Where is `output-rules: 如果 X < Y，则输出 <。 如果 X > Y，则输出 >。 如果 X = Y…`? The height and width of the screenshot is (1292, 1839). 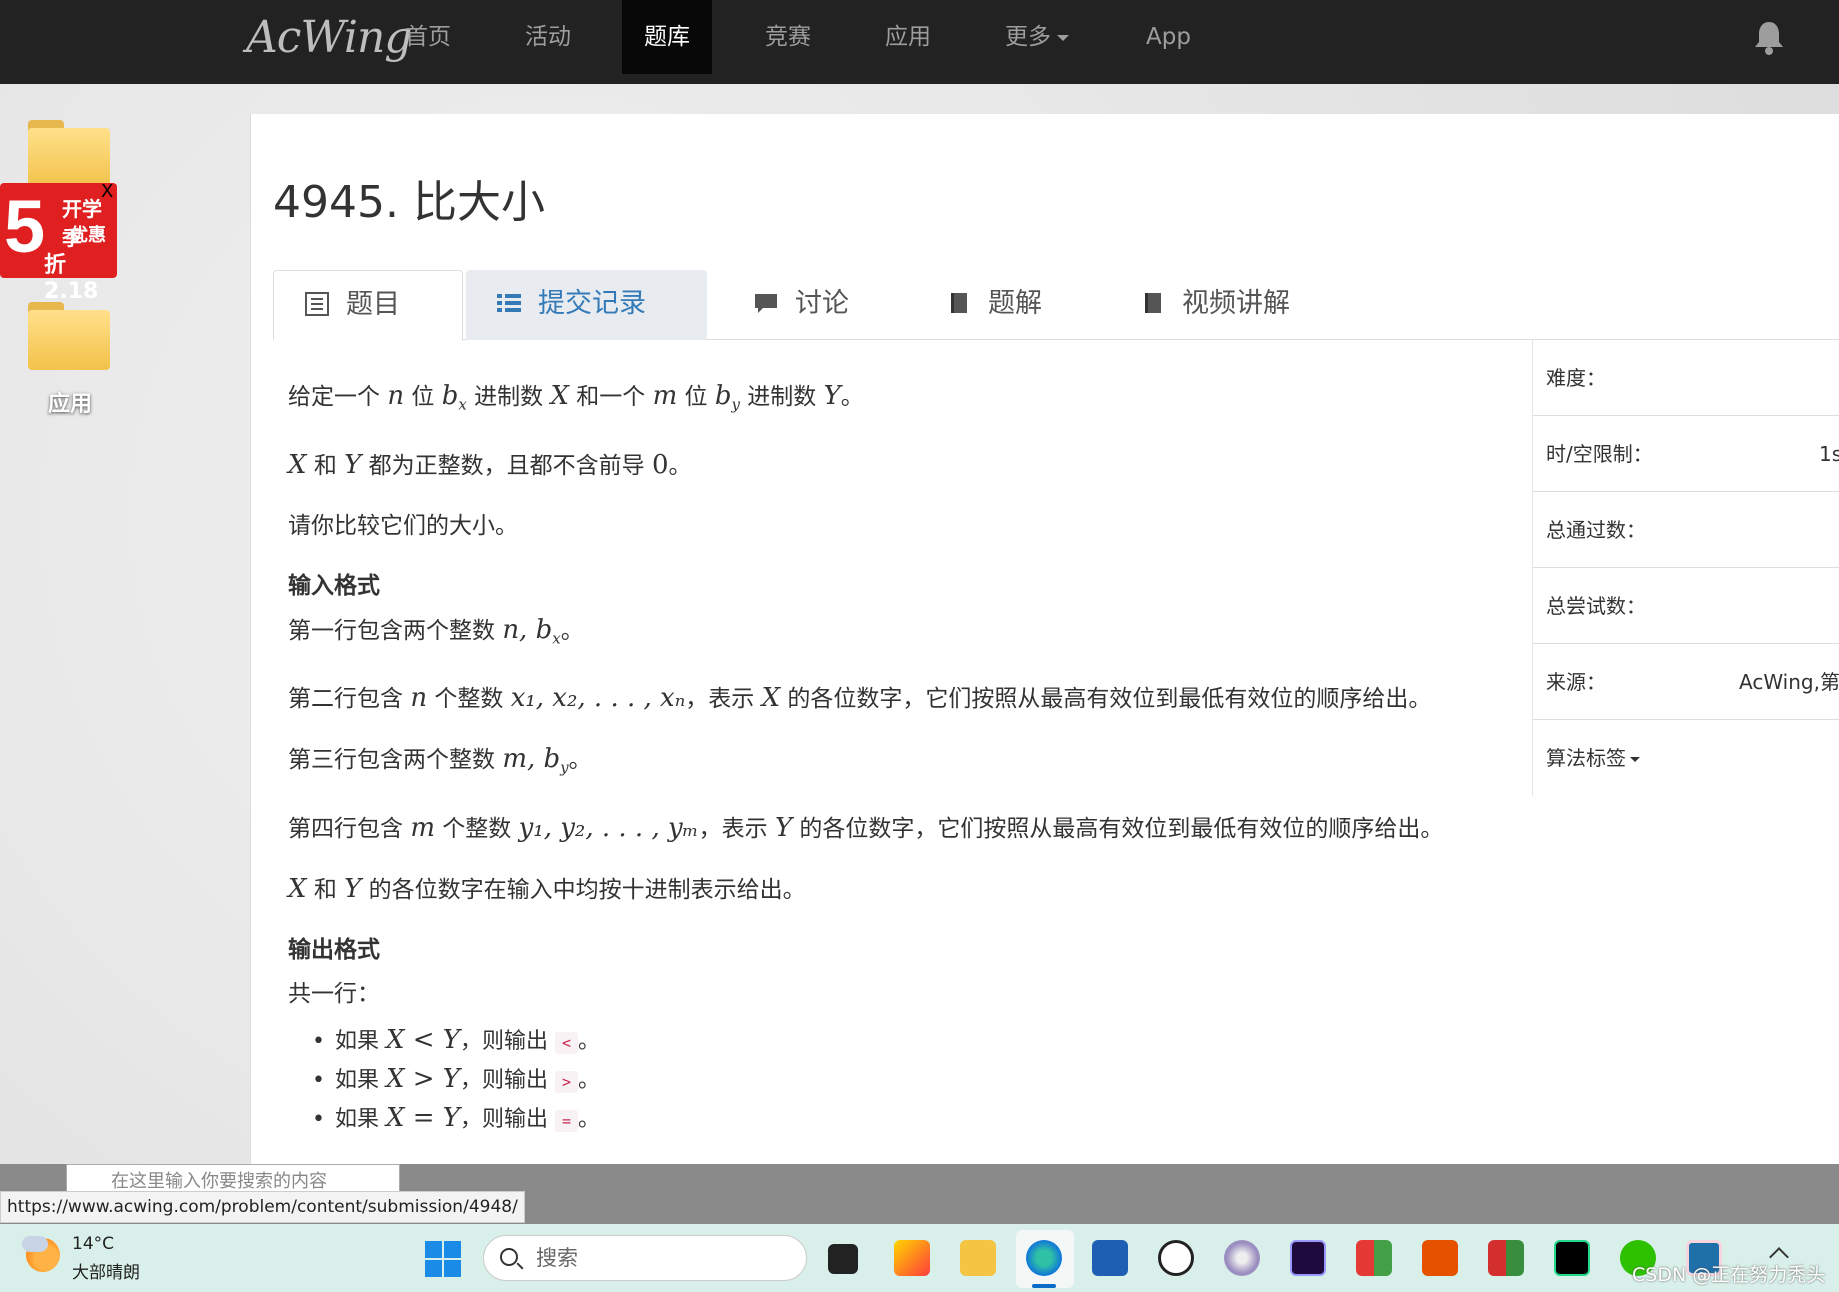 output-rules: 如果 X < Y，则输出 <。 如果 X > Y，则输出 >。 如果 X = Y… is located at coordinates (915, 1080).